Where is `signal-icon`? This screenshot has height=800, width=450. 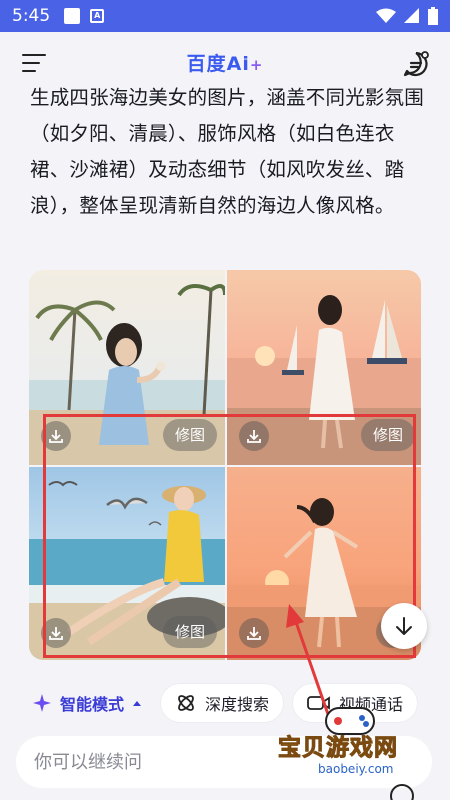 signal-icon is located at coordinates (411, 15).